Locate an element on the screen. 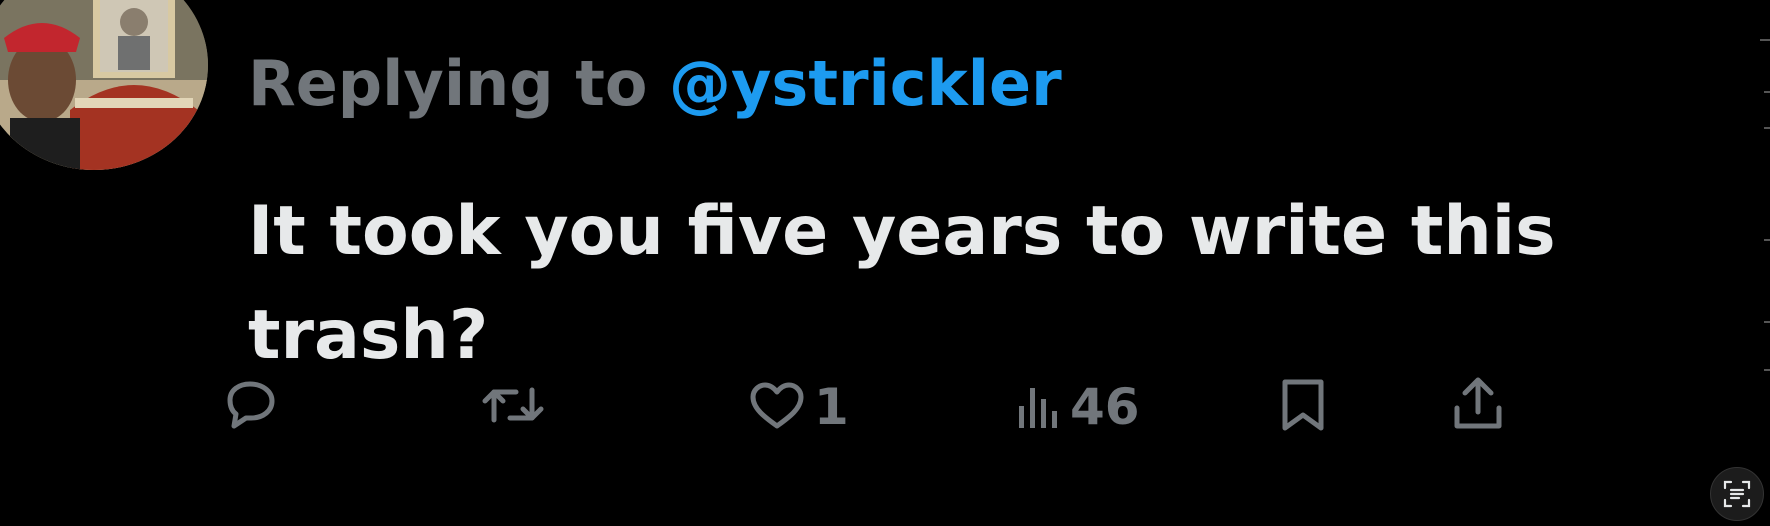  views-icon is located at coordinates (1038, 408).